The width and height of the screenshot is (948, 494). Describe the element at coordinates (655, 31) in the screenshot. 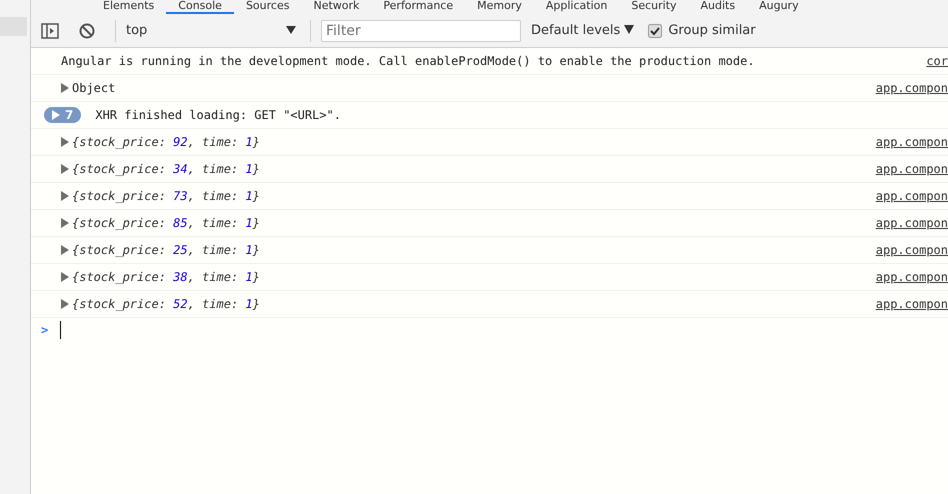

I see `group-similar-checkbox` at that location.